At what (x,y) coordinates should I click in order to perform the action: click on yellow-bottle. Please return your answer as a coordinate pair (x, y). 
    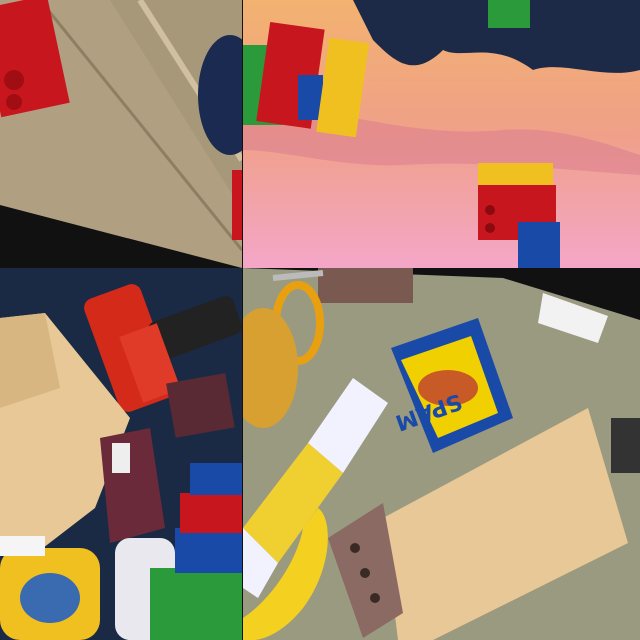
    Looking at the image, I should click on (50, 588).